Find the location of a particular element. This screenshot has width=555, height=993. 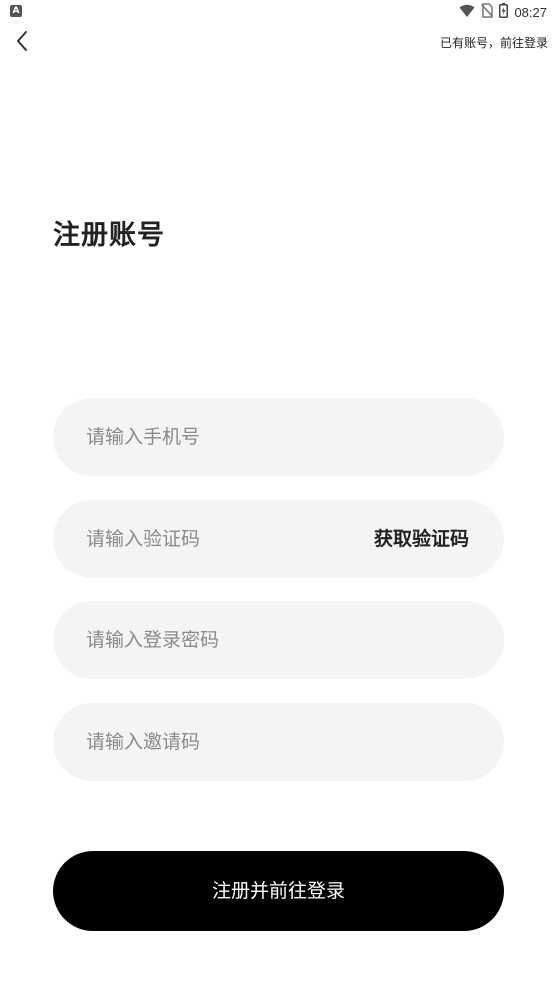

password-field is located at coordinates (278, 640).